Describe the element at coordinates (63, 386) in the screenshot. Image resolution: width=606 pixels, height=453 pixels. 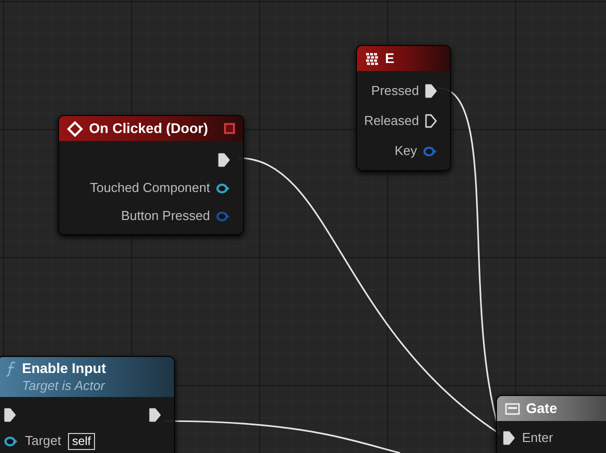
I see `node-subtitle: Target is Actor` at that location.